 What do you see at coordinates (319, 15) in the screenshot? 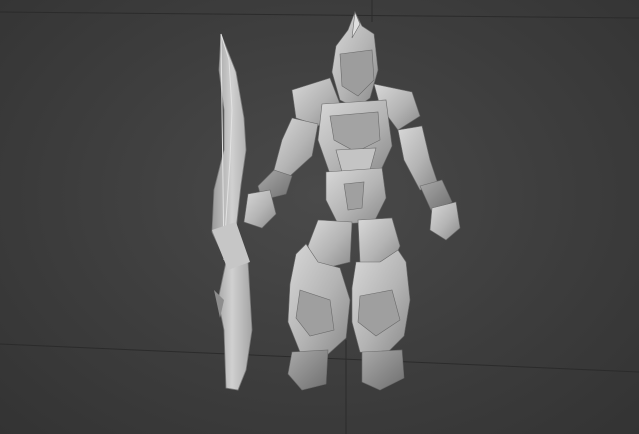
I see `grid-line-horizon` at bounding box center [319, 15].